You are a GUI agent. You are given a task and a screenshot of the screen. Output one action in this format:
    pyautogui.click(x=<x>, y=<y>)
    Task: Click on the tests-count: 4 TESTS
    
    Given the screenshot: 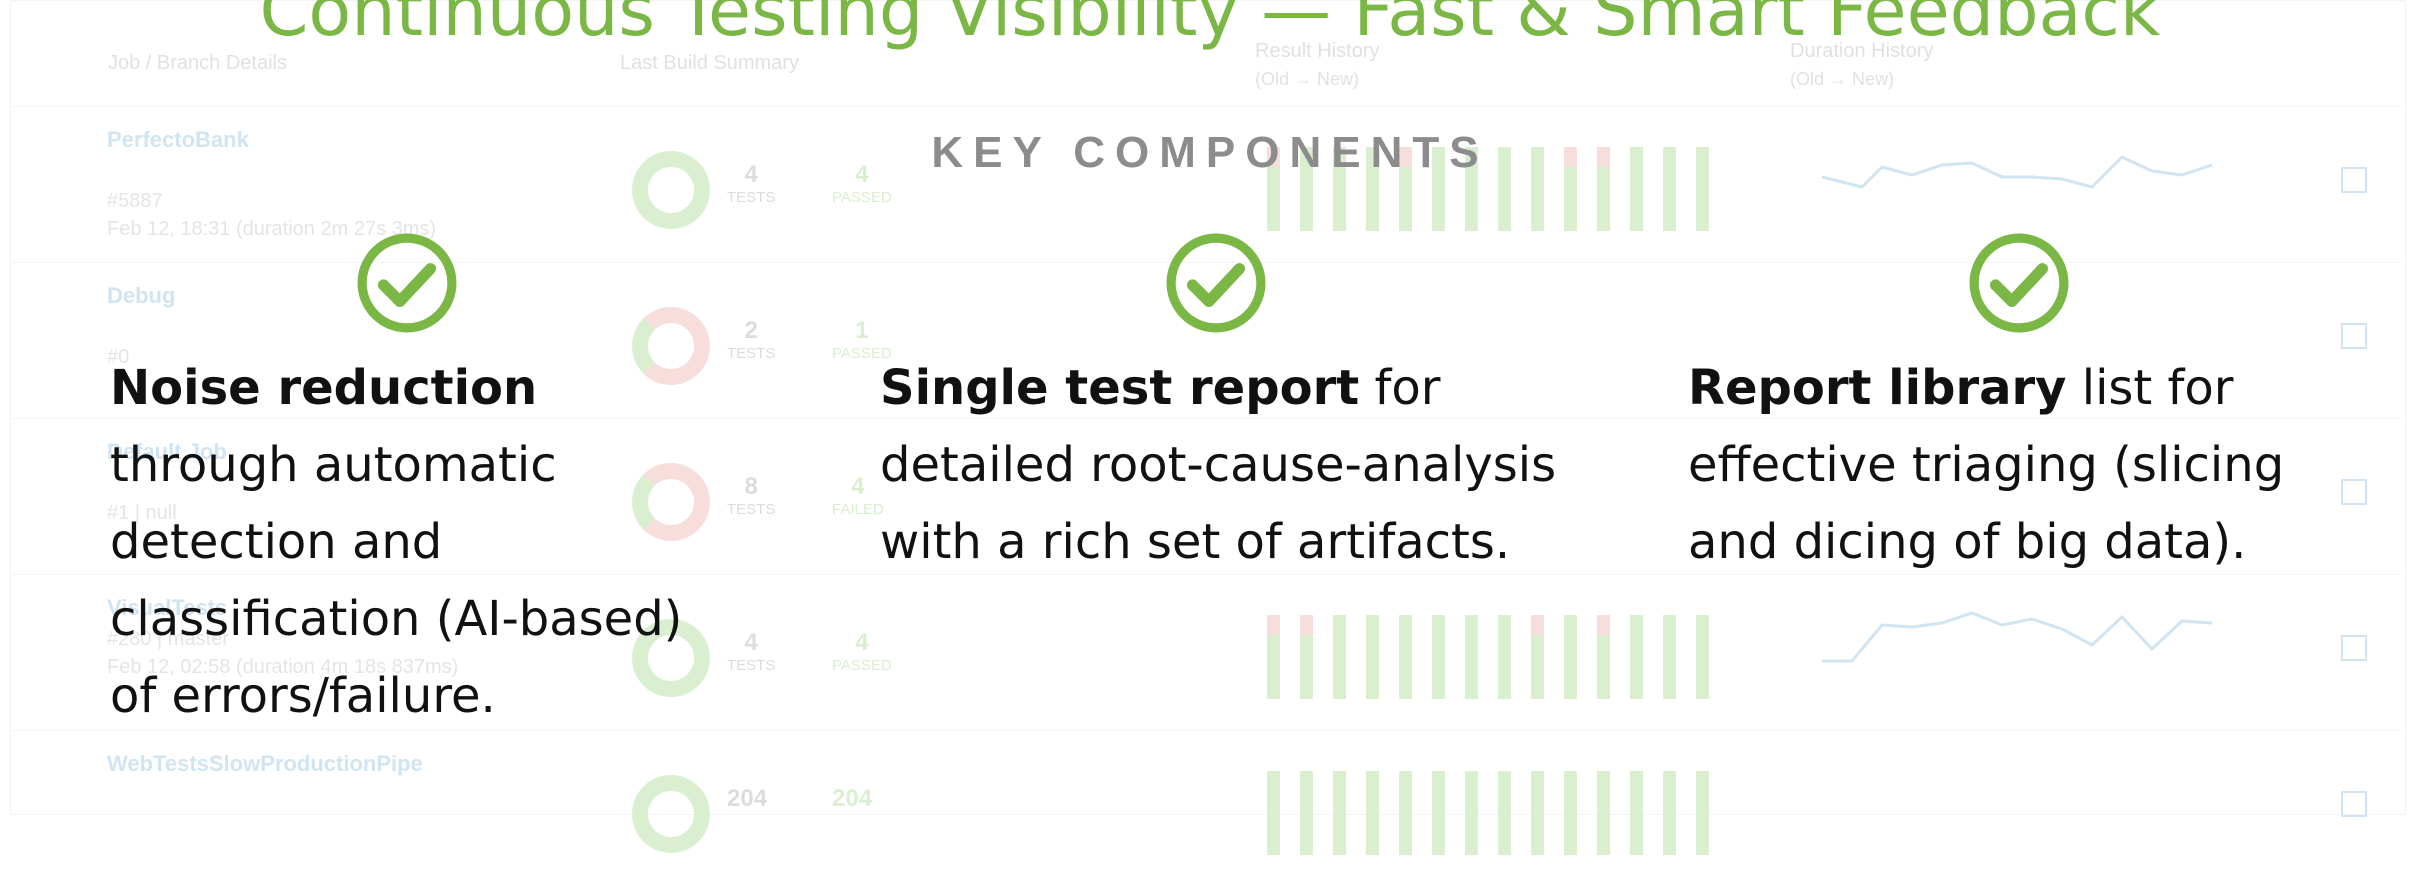 What is the action you would take?
    pyautogui.click(x=751, y=651)
    